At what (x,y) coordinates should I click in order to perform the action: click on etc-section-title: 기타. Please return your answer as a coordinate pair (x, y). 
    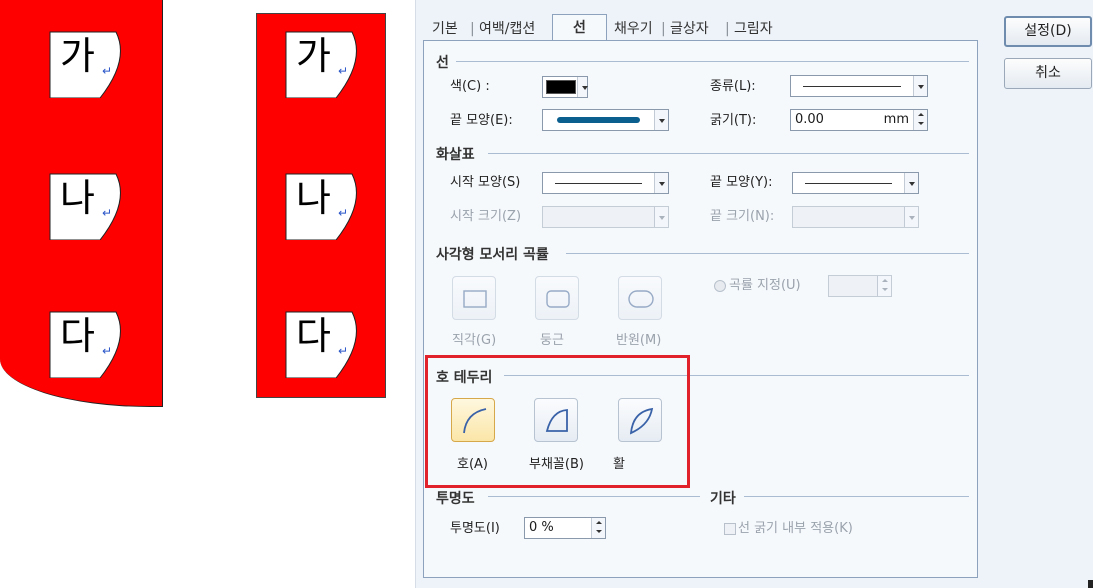
    Looking at the image, I should click on (723, 499).